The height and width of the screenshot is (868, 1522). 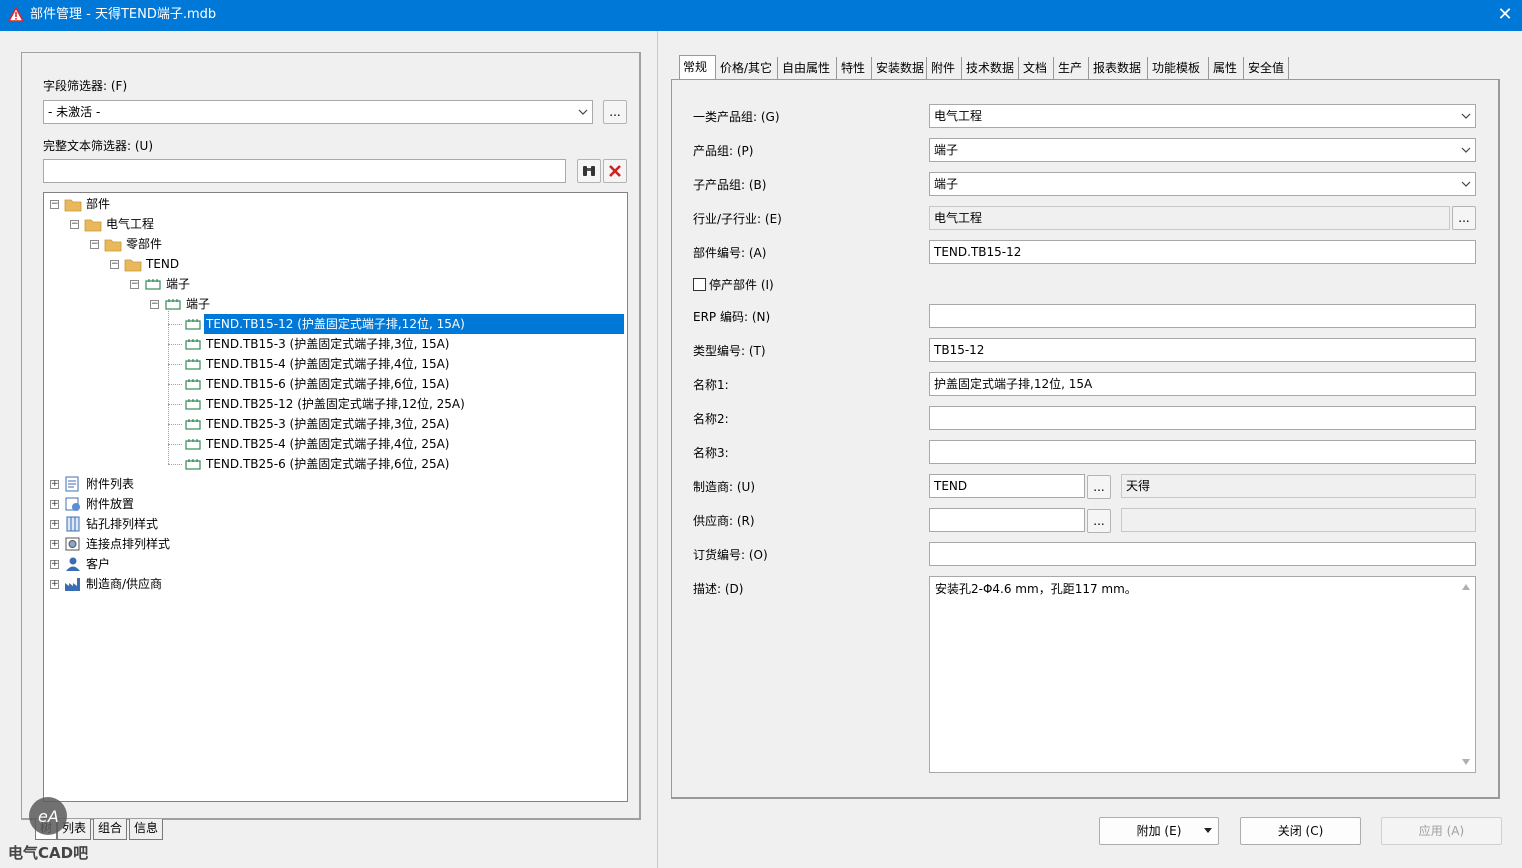 What do you see at coordinates (335, 344) in the screenshot?
I see `tree-item: TEND.TB15-3 (护盖固定式端子排,3位, 15A)` at bounding box center [335, 344].